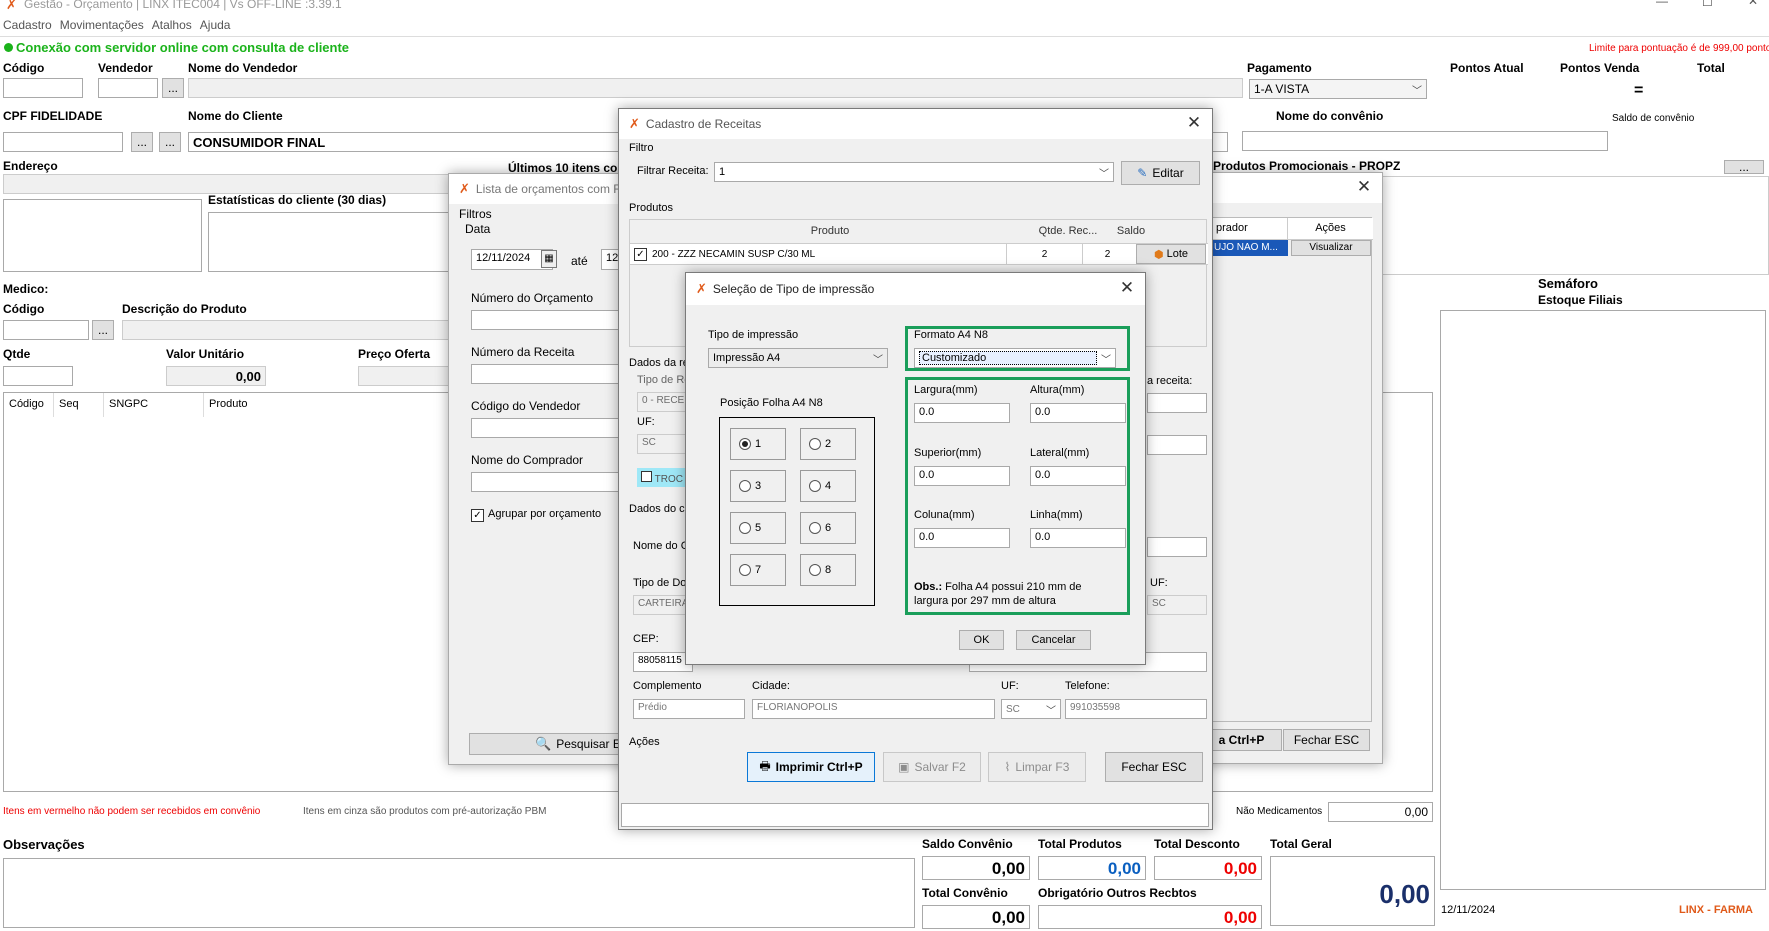  What do you see at coordinates (797, 511) in the screenshot?
I see `posicao-grid: 1 2 3 4 5 6 7 8` at bounding box center [797, 511].